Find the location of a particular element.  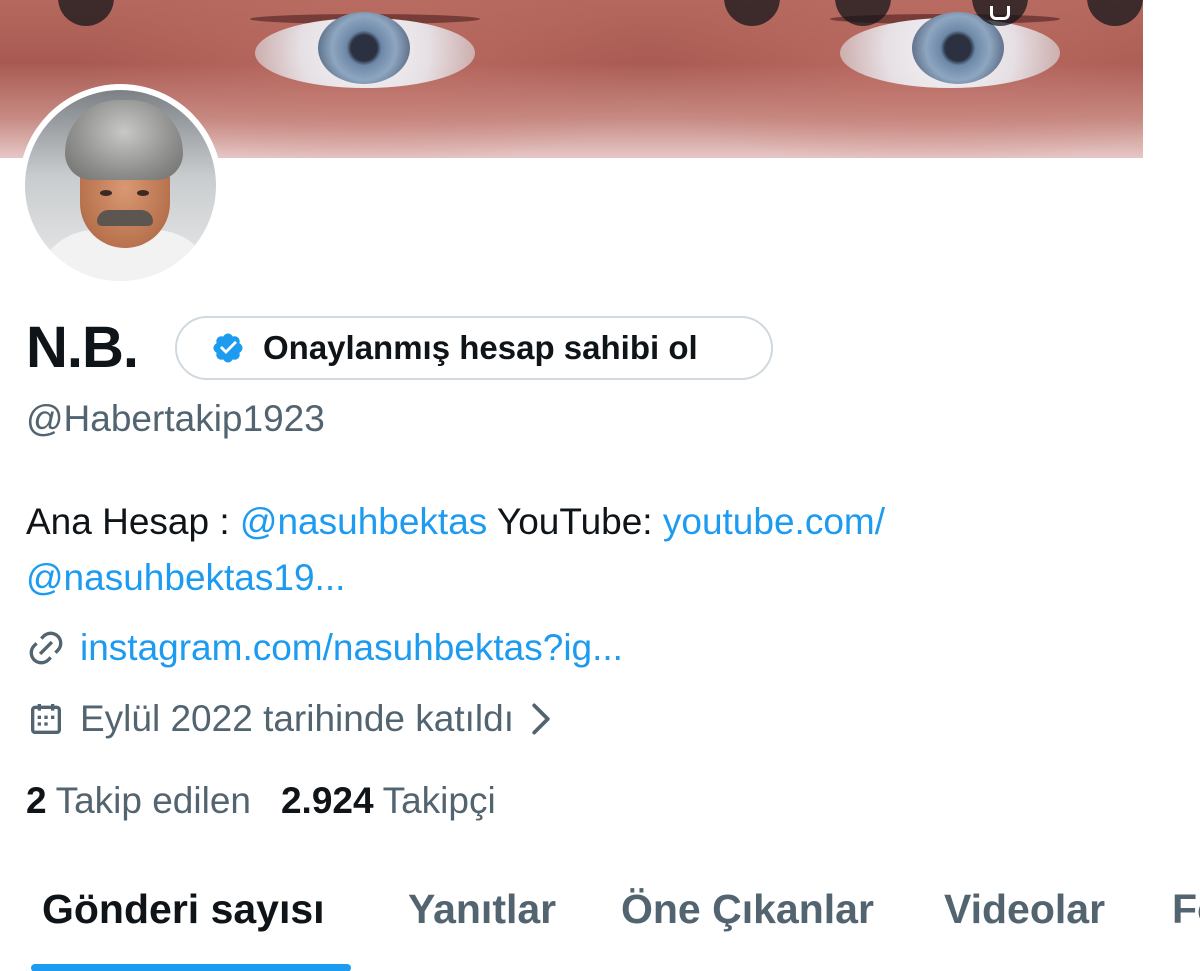

bio-youtube-link: youtube.com/ is located at coordinates (774, 521).